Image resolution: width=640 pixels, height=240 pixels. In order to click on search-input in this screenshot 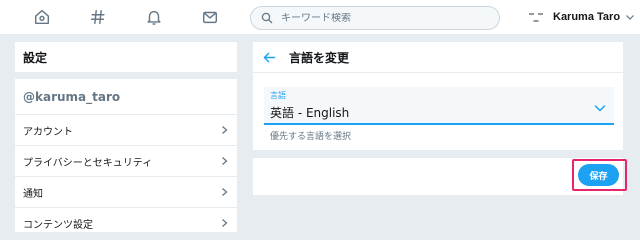, I will do `click(381, 18)`.